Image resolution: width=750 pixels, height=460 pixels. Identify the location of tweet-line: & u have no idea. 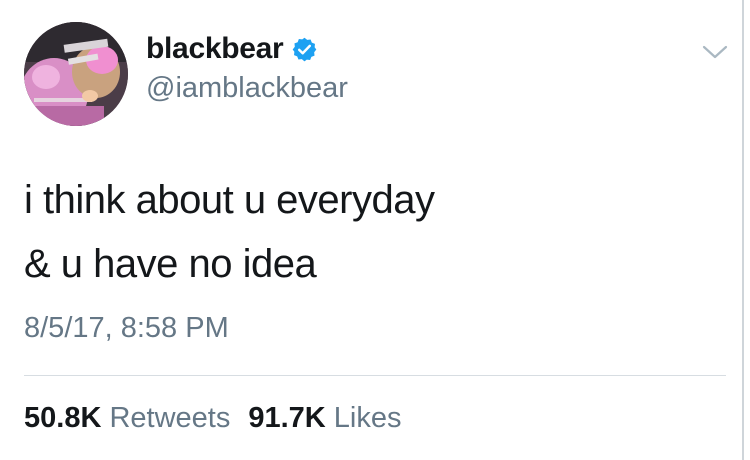
(170, 264).